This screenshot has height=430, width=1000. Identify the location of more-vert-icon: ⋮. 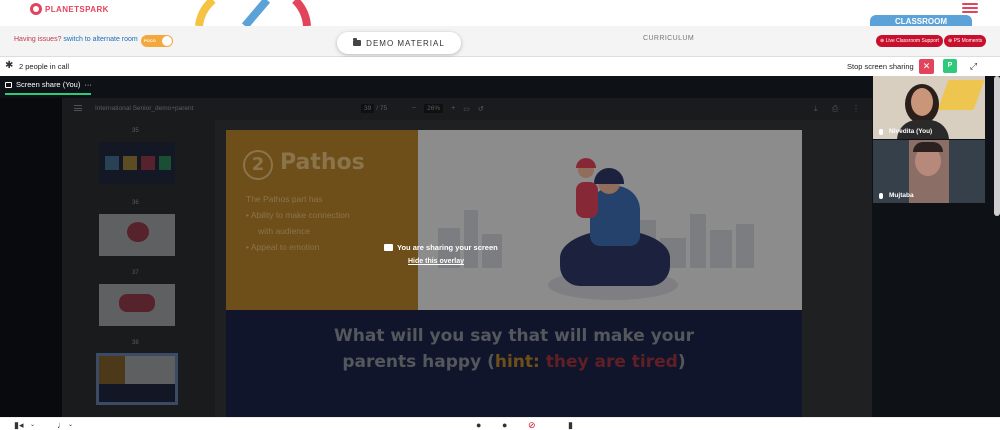
(856, 108).